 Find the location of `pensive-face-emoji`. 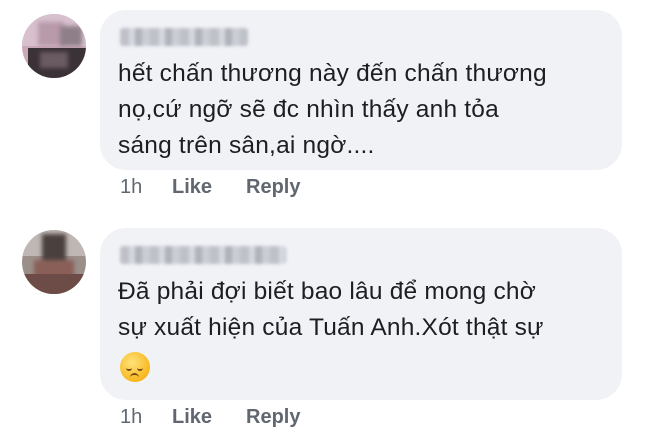

pensive-face-emoji is located at coordinates (135, 367).